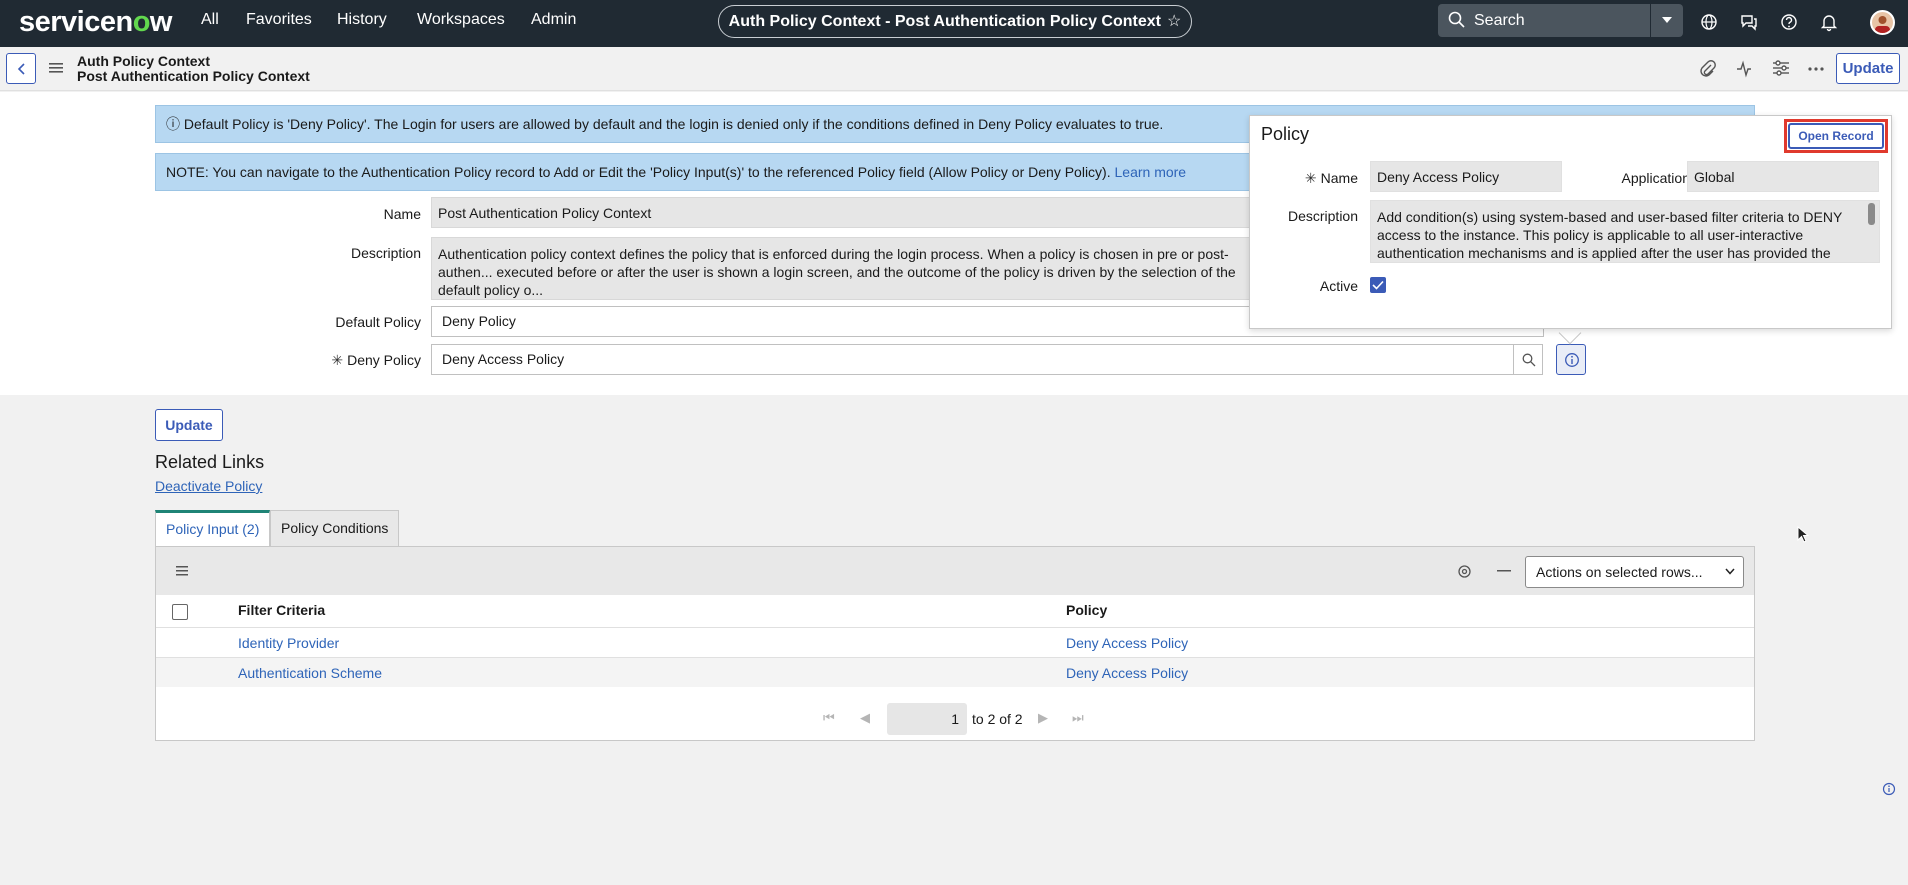  What do you see at coordinates (1544, 20) in the screenshot?
I see `global-search: Search` at bounding box center [1544, 20].